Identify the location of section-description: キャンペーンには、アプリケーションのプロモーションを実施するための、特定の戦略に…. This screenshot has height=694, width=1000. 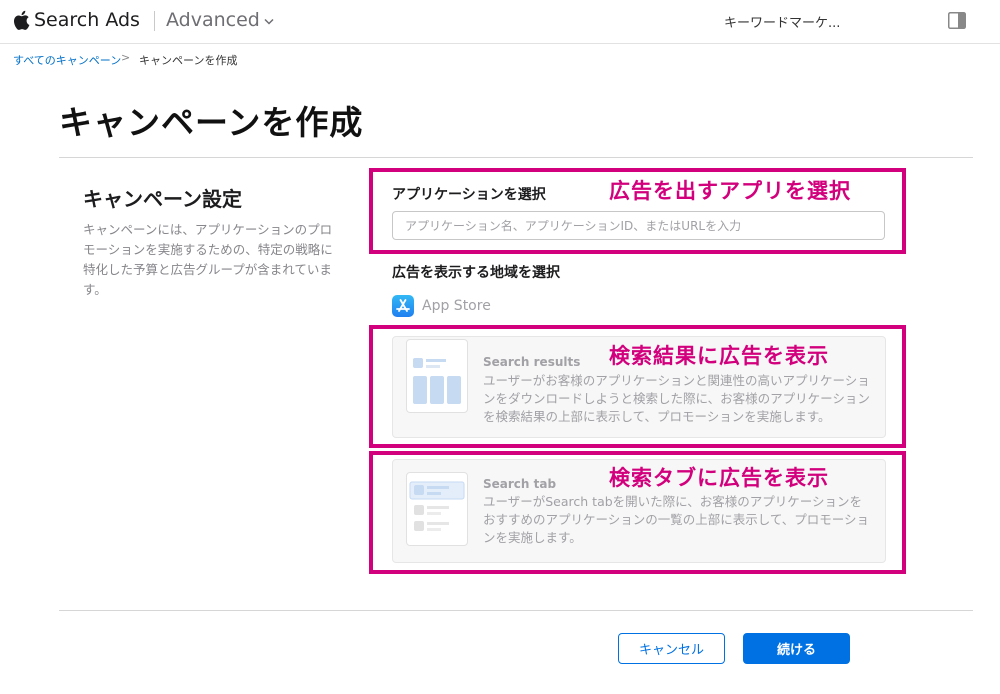
(208, 259).